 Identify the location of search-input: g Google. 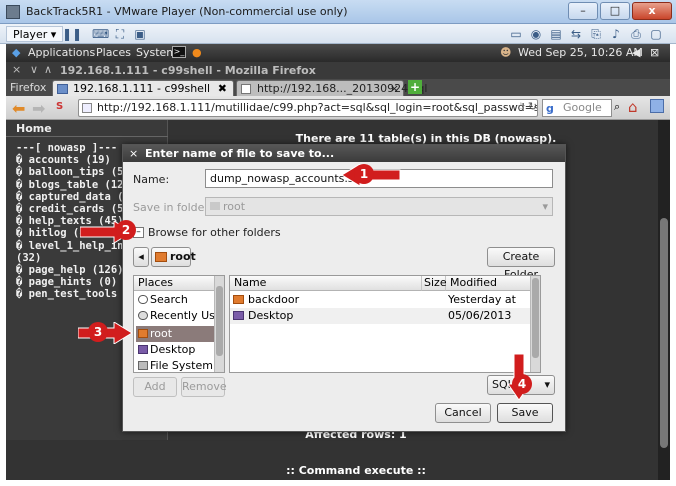
(577, 108).